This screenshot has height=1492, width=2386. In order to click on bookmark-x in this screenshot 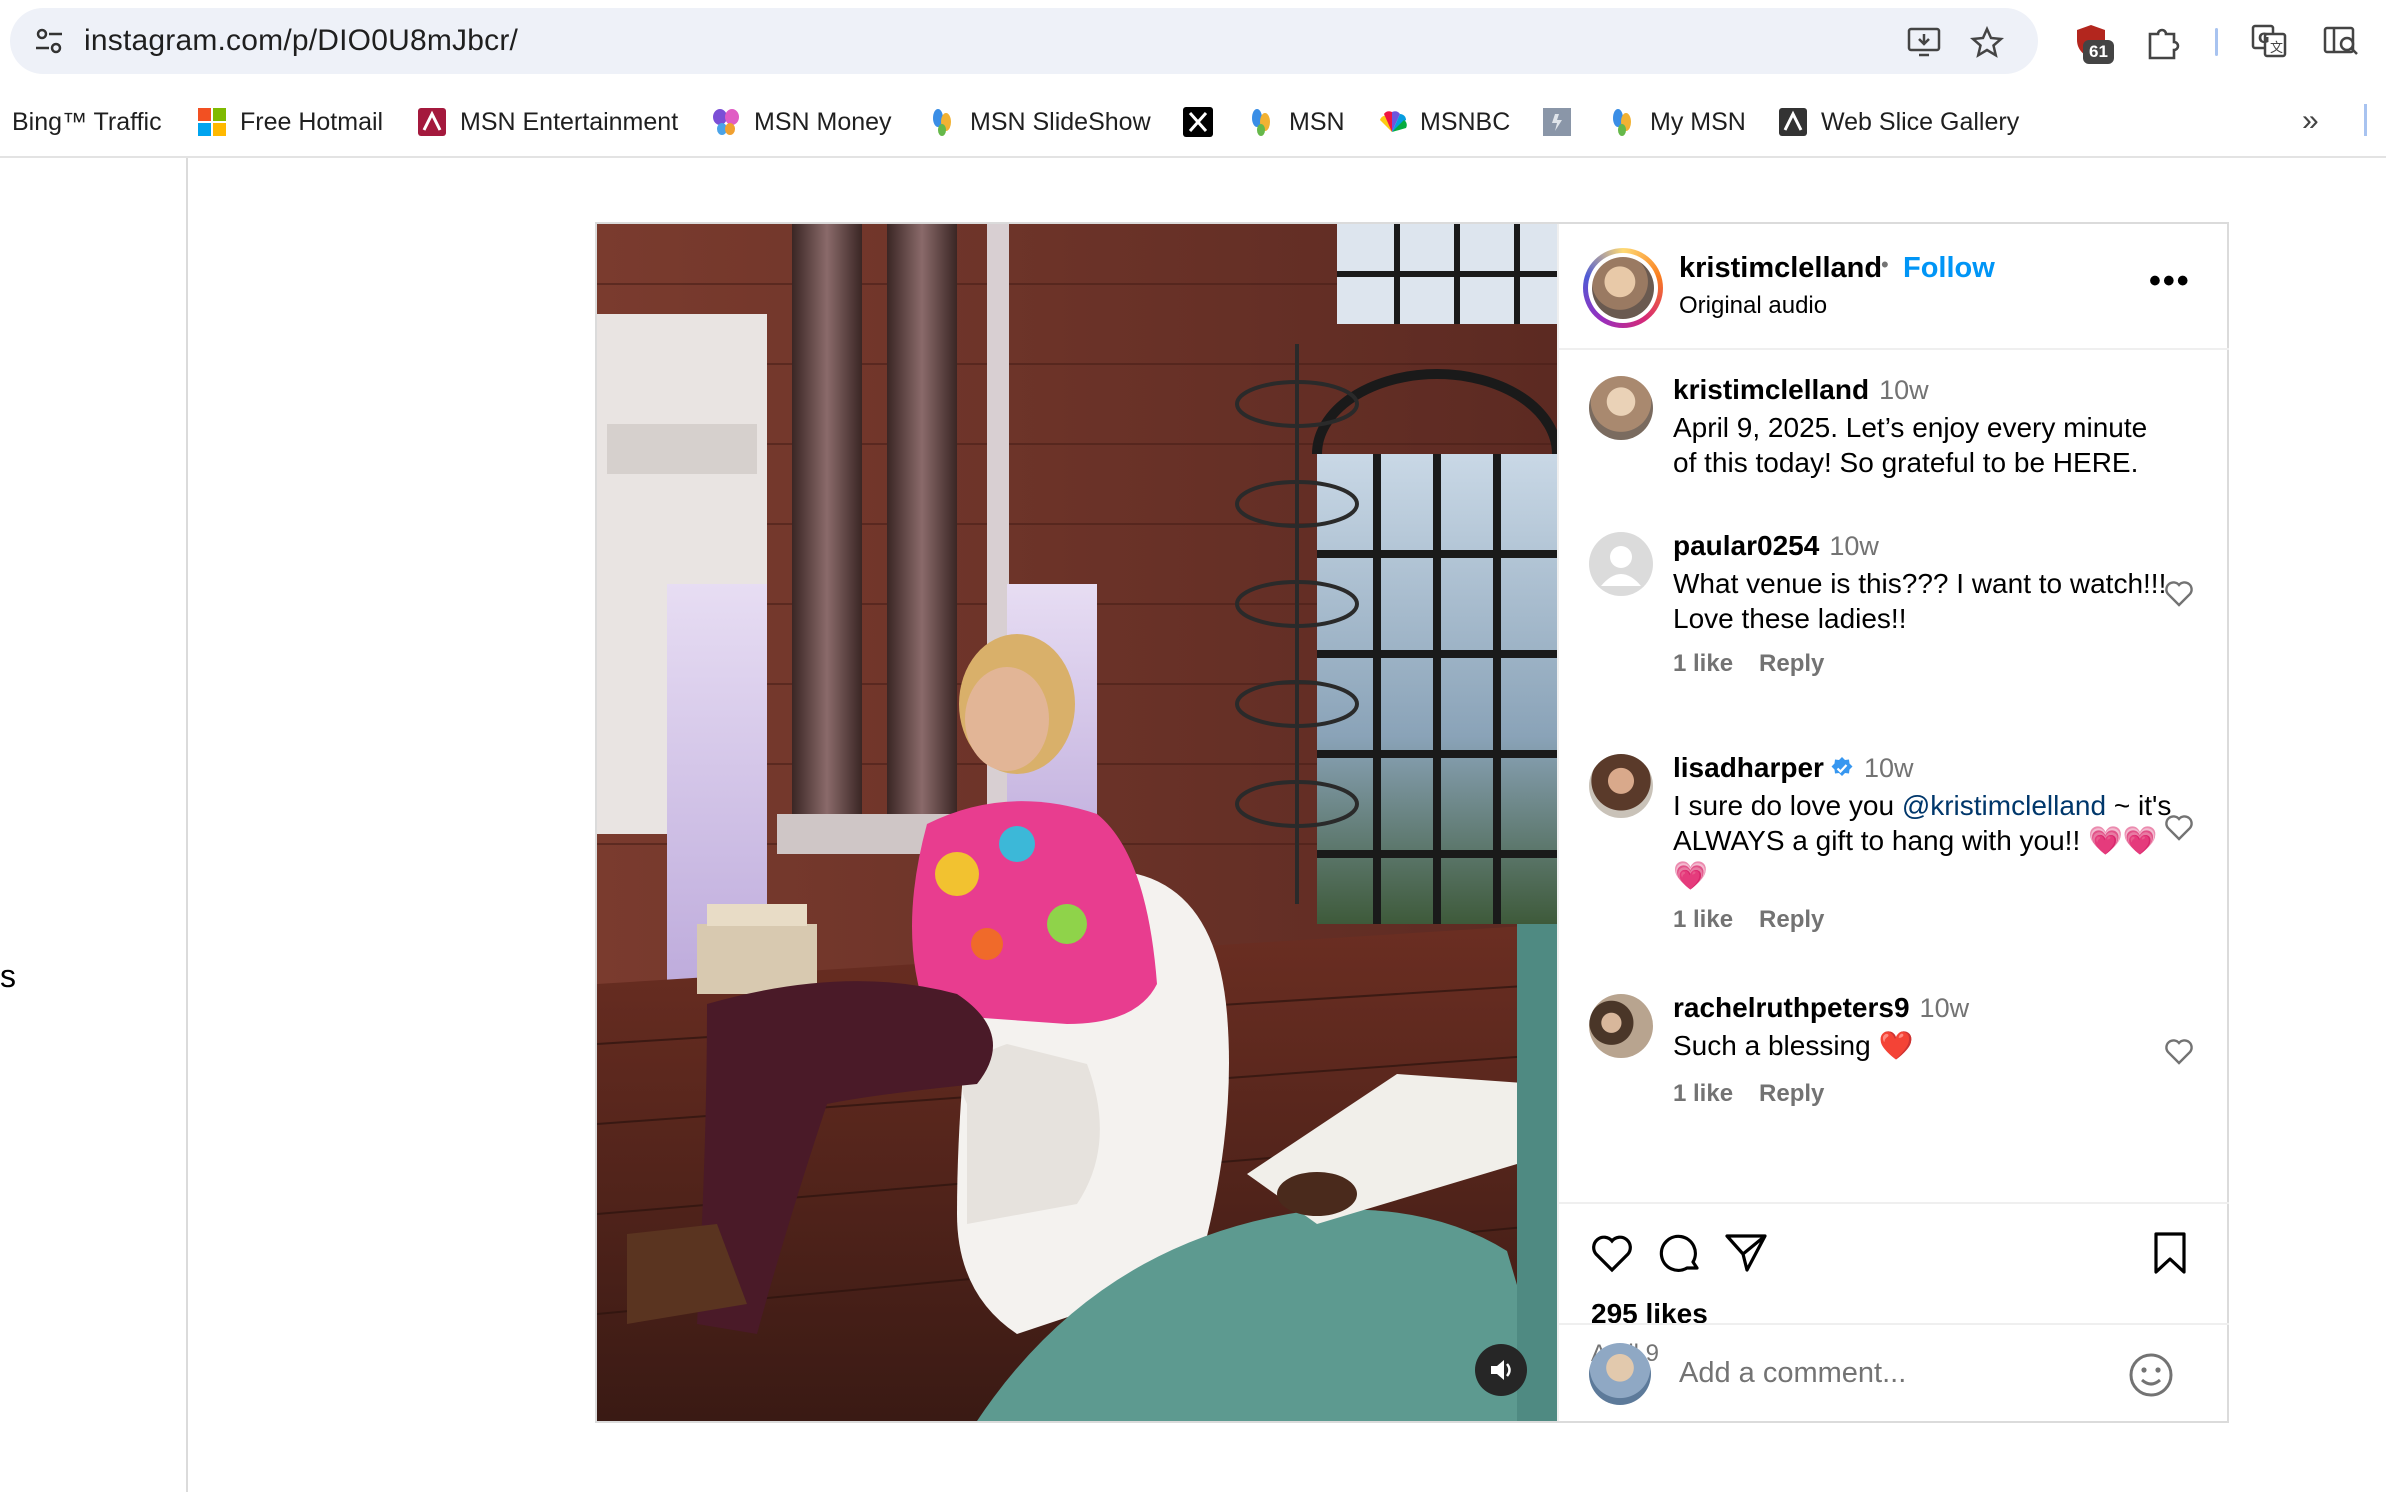, I will do `click(1204, 122)`.